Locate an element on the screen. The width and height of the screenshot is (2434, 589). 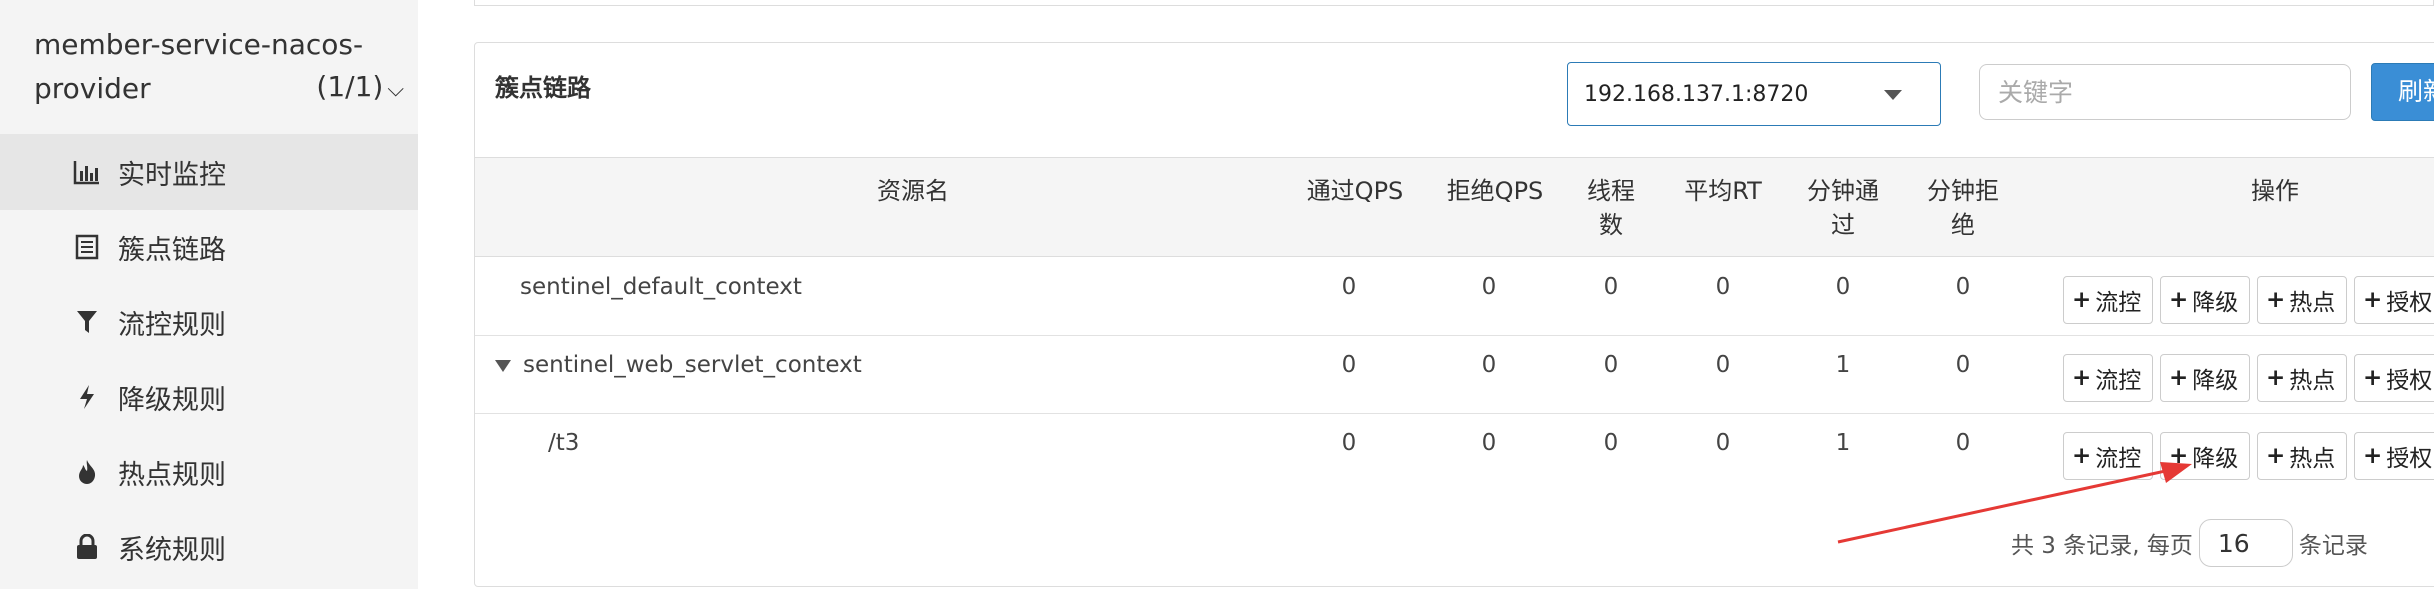
previous-panel-edge is located at coordinates (1454, 3).